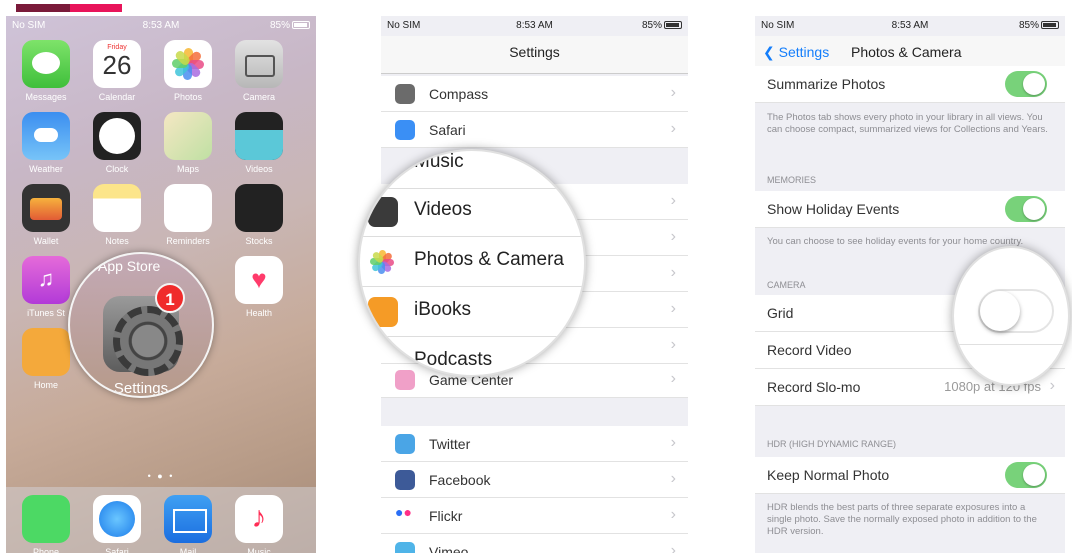 The height and width of the screenshot is (553, 1072). What do you see at coordinates (117, 136) in the screenshot?
I see `clock-icon` at bounding box center [117, 136].